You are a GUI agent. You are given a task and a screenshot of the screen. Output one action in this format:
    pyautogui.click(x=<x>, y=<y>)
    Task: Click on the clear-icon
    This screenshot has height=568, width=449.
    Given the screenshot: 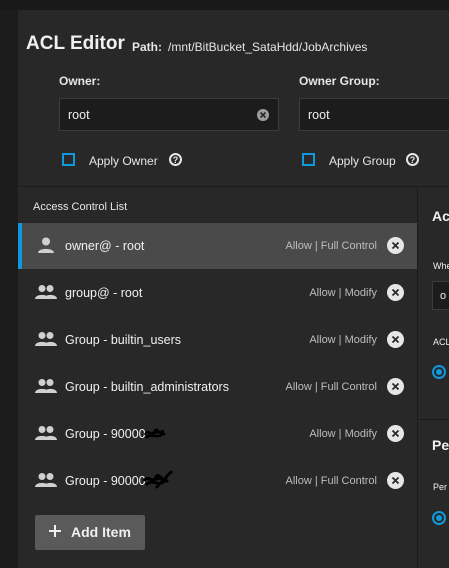 What is the action you would take?
    pyautogui.click(x=263, y=115)
    